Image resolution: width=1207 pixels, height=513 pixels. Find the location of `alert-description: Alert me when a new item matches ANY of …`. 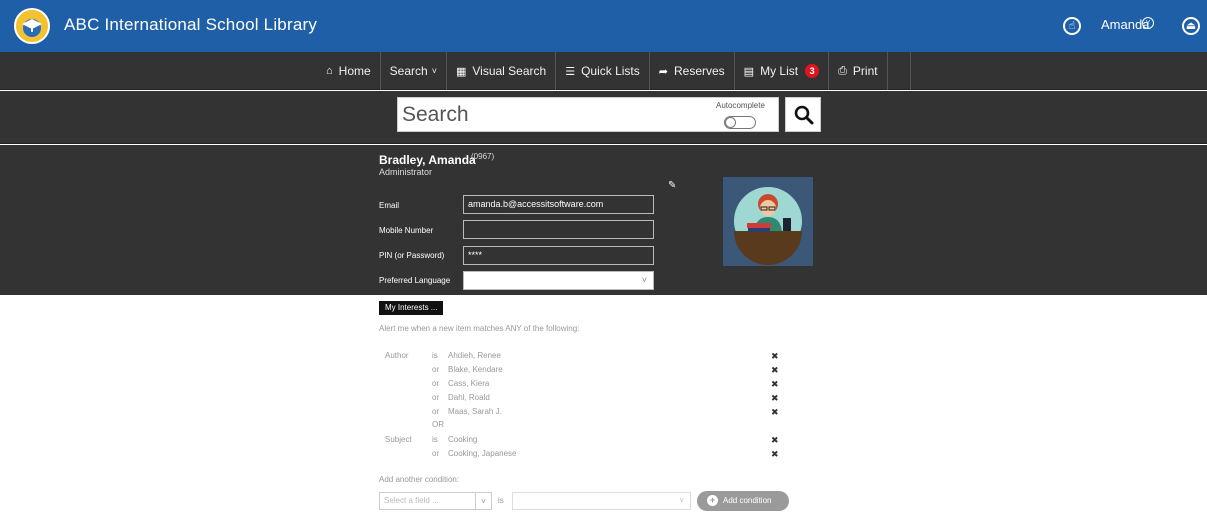

alert-description: Alert me when a new item matches ANY of … is located at coordinates (479, 328).